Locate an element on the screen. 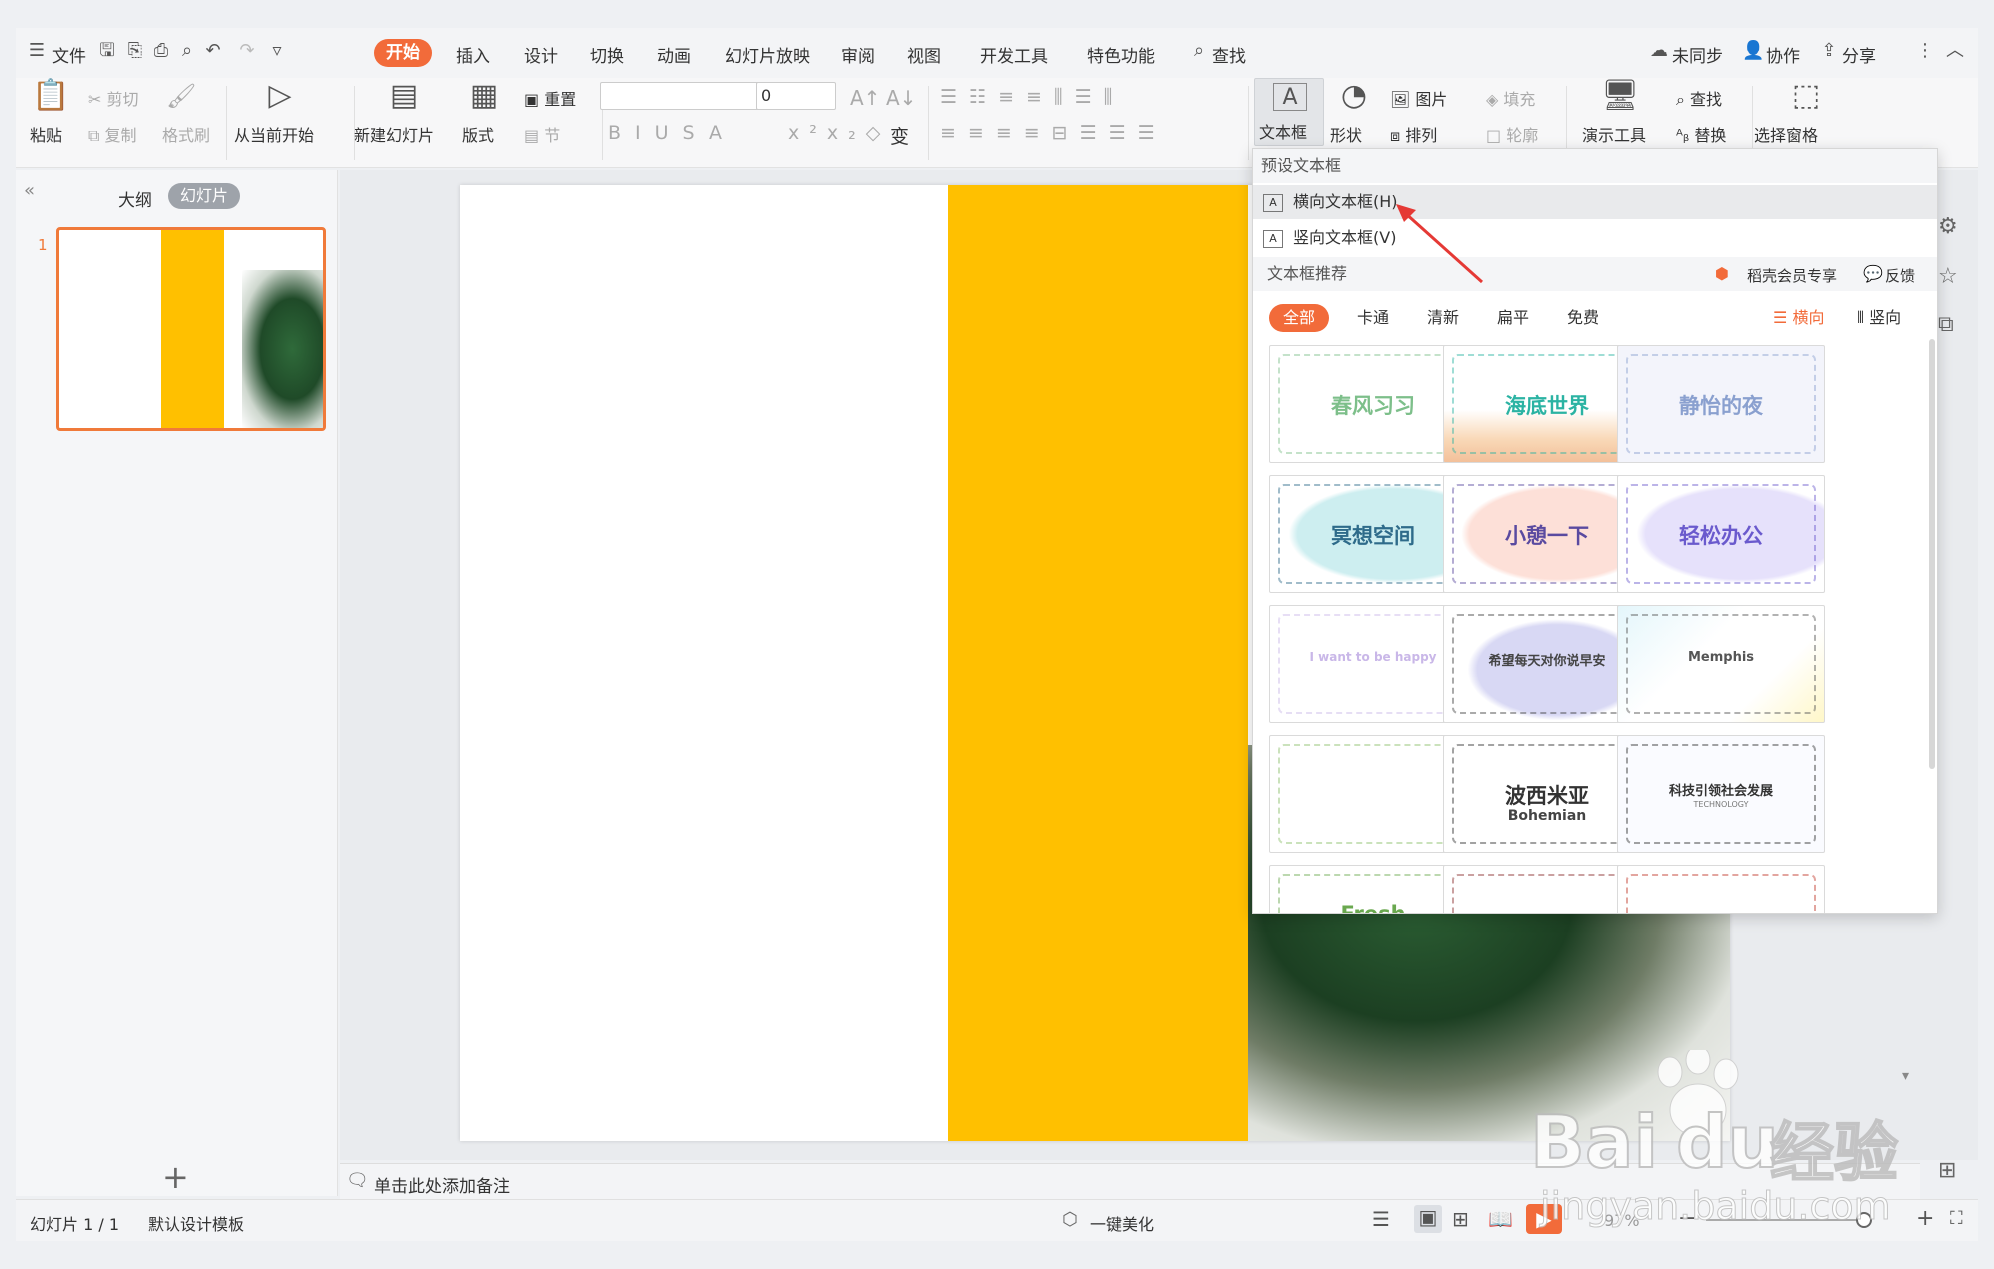  scroll-arrows-icon: ▾ is located at coordinates (1905, 1076).